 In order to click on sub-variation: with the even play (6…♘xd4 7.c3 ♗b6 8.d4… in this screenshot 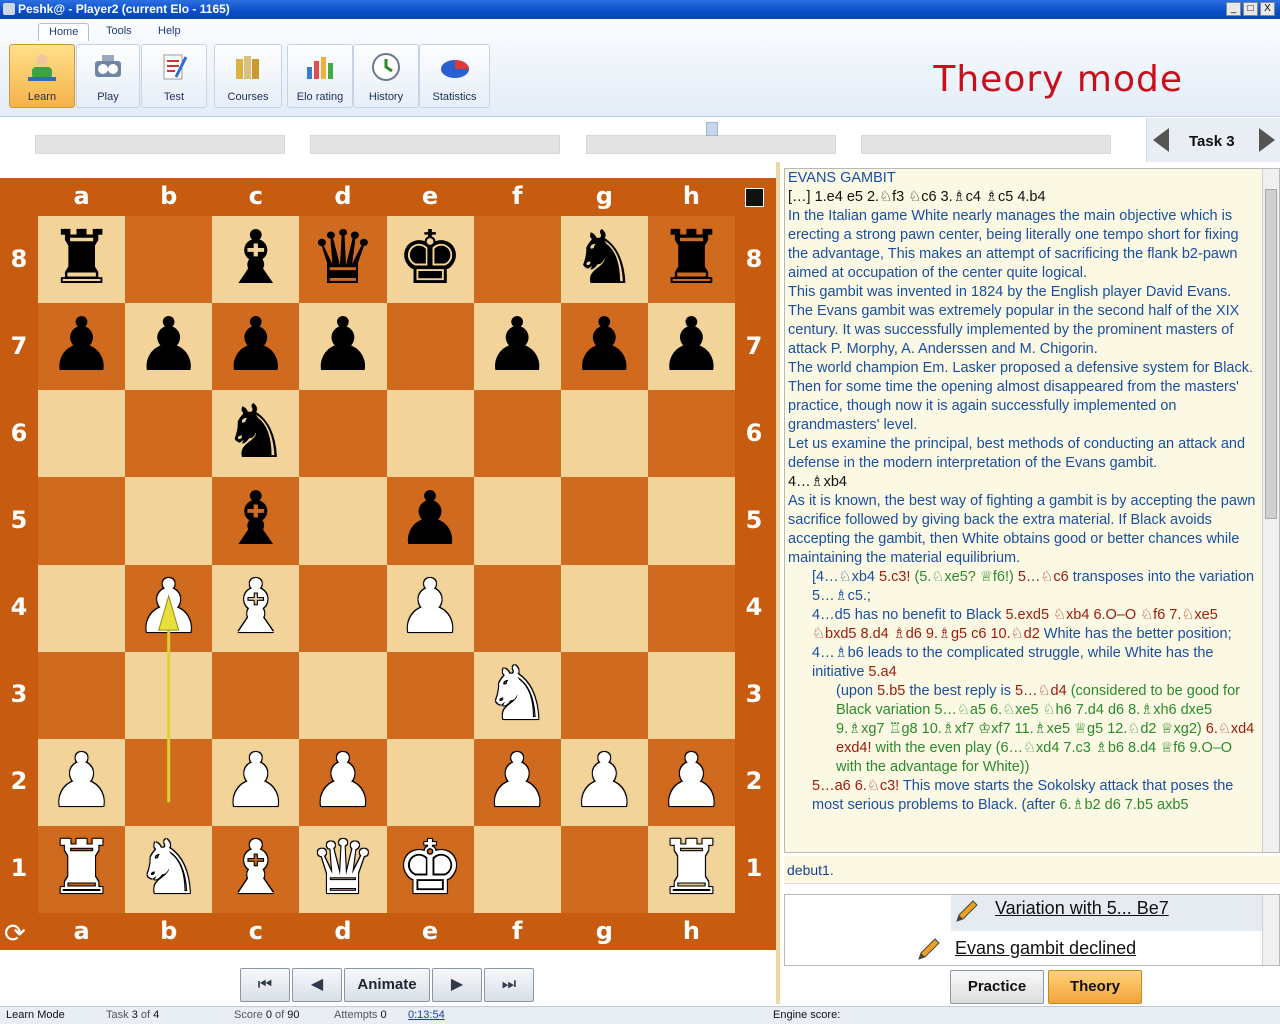, I will do `click(1034, 757)`.